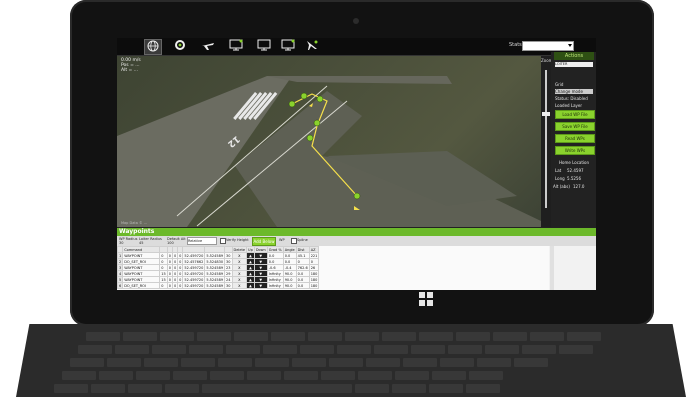 The height and width of the screenshot is (397, 691). Describe the element at coordinates (260, 285) in the screenshot. I see `move-down-button: ▼` at that location.